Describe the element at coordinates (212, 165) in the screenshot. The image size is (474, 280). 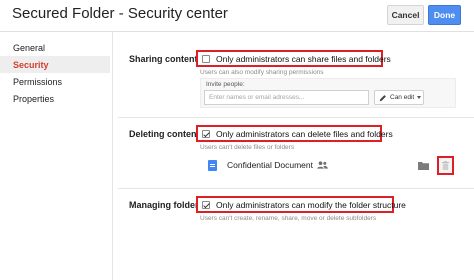
I see `doc-icon` at that location.